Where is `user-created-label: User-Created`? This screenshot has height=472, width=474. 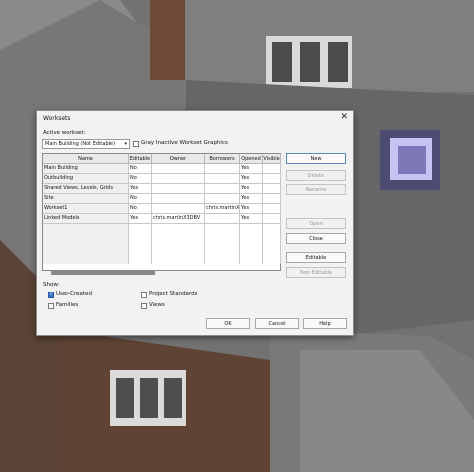 user-created-label: User-Created is located at coordinates (74, 294).